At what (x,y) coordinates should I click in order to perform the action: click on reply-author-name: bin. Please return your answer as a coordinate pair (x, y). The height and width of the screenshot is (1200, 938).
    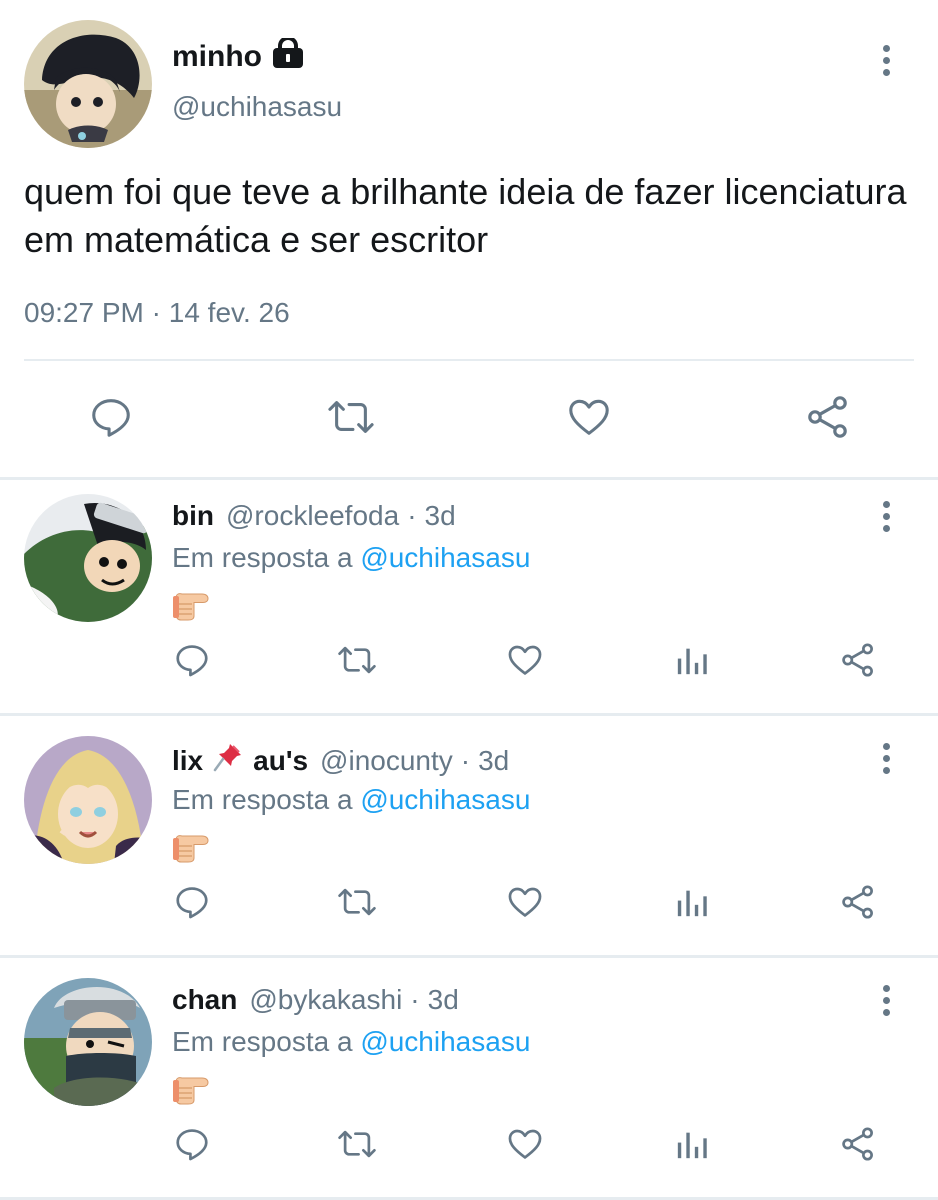
    Looking at the image, I should click on (193, 516).